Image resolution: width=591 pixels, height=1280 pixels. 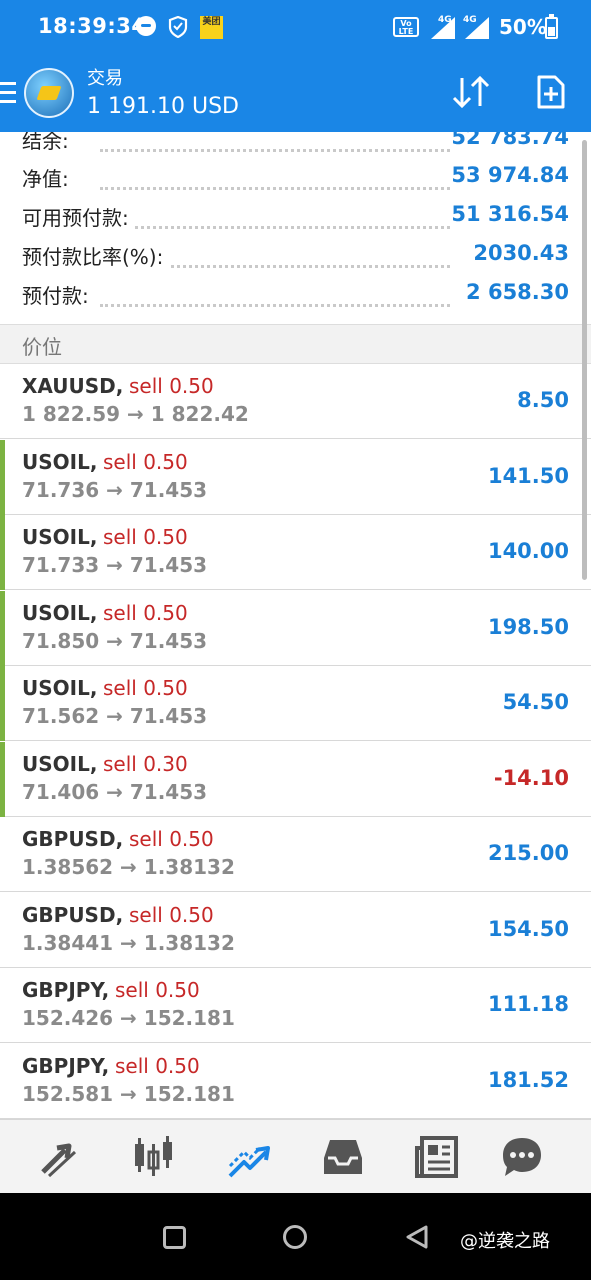 What do you see at coordinates (153, 1157) in the screenshot?
I see `candlestick-chart-icon` at bounding box center [153, 1157].